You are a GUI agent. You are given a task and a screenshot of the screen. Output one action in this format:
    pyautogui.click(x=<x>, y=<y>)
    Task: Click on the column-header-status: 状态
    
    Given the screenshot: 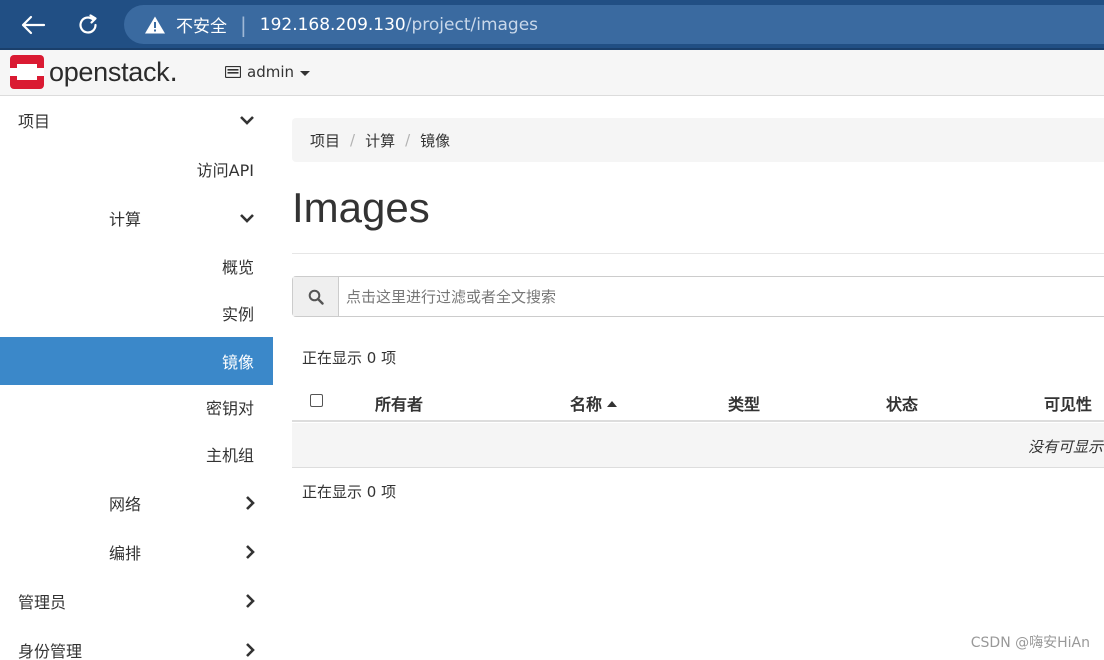 What is the action you would take?
    pyautogui.click(x=902, y=403)
    